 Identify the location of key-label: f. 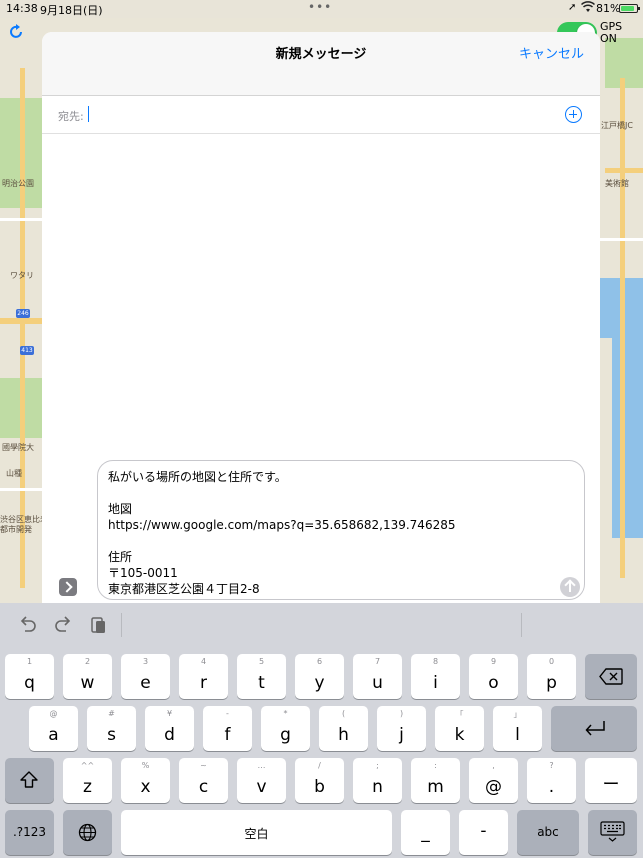
(227, 735).